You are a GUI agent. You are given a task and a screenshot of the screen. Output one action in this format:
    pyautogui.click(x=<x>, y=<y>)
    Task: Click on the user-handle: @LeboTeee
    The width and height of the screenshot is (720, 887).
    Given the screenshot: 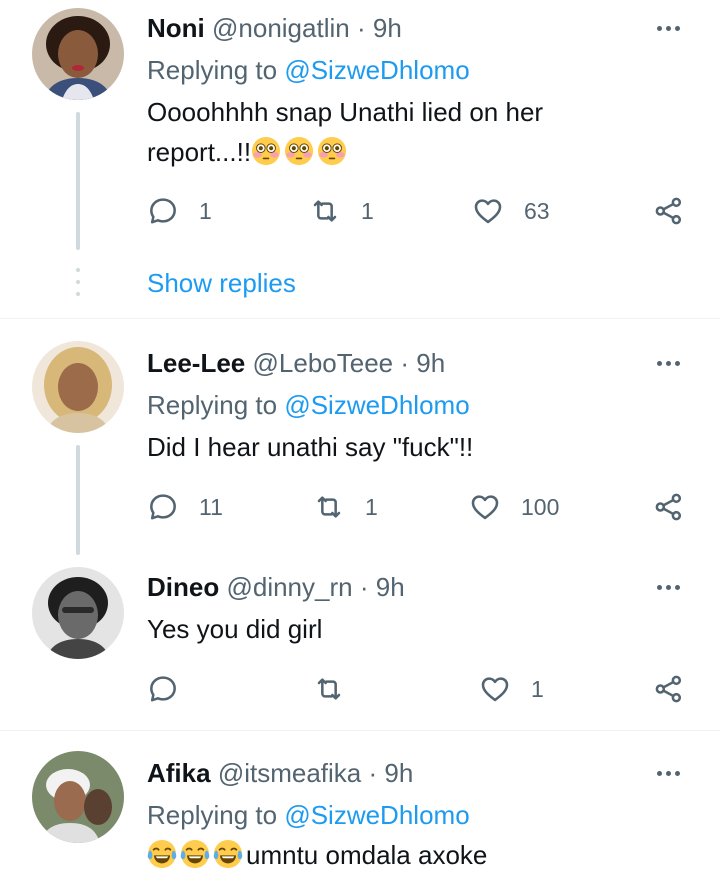 What is the action you would take?
    pyautogui.click(x=323, y=363)
    